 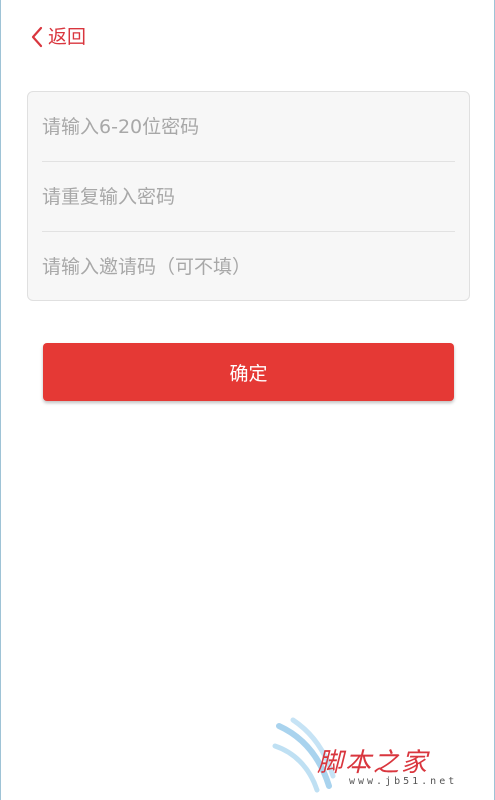 I want to click on watermark-title: 脚本之家, so click(x=373, y=763).